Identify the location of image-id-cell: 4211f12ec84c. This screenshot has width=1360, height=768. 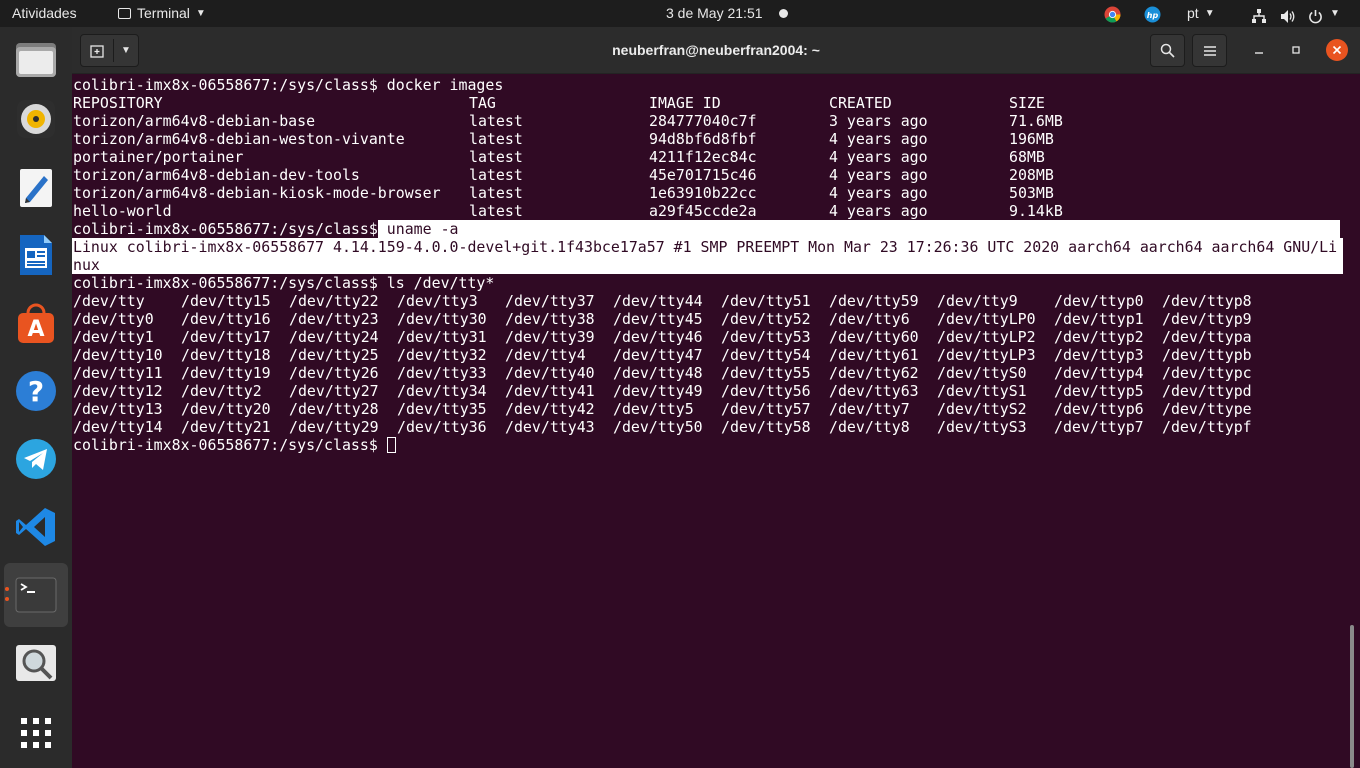
(703, 157).